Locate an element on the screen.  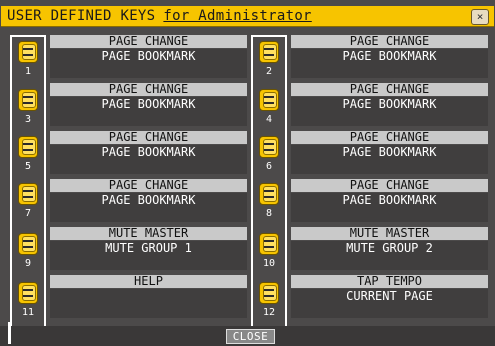
close-icon: × is located at coordinates (480, 17).